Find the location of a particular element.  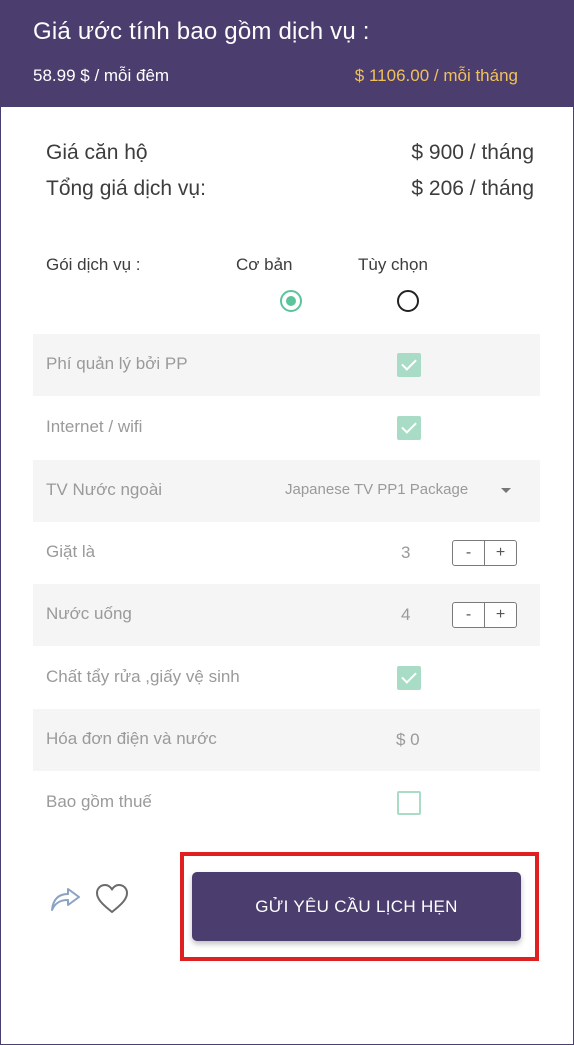

service-label: TV Nước ngoài is located at coordinates (104, 489).